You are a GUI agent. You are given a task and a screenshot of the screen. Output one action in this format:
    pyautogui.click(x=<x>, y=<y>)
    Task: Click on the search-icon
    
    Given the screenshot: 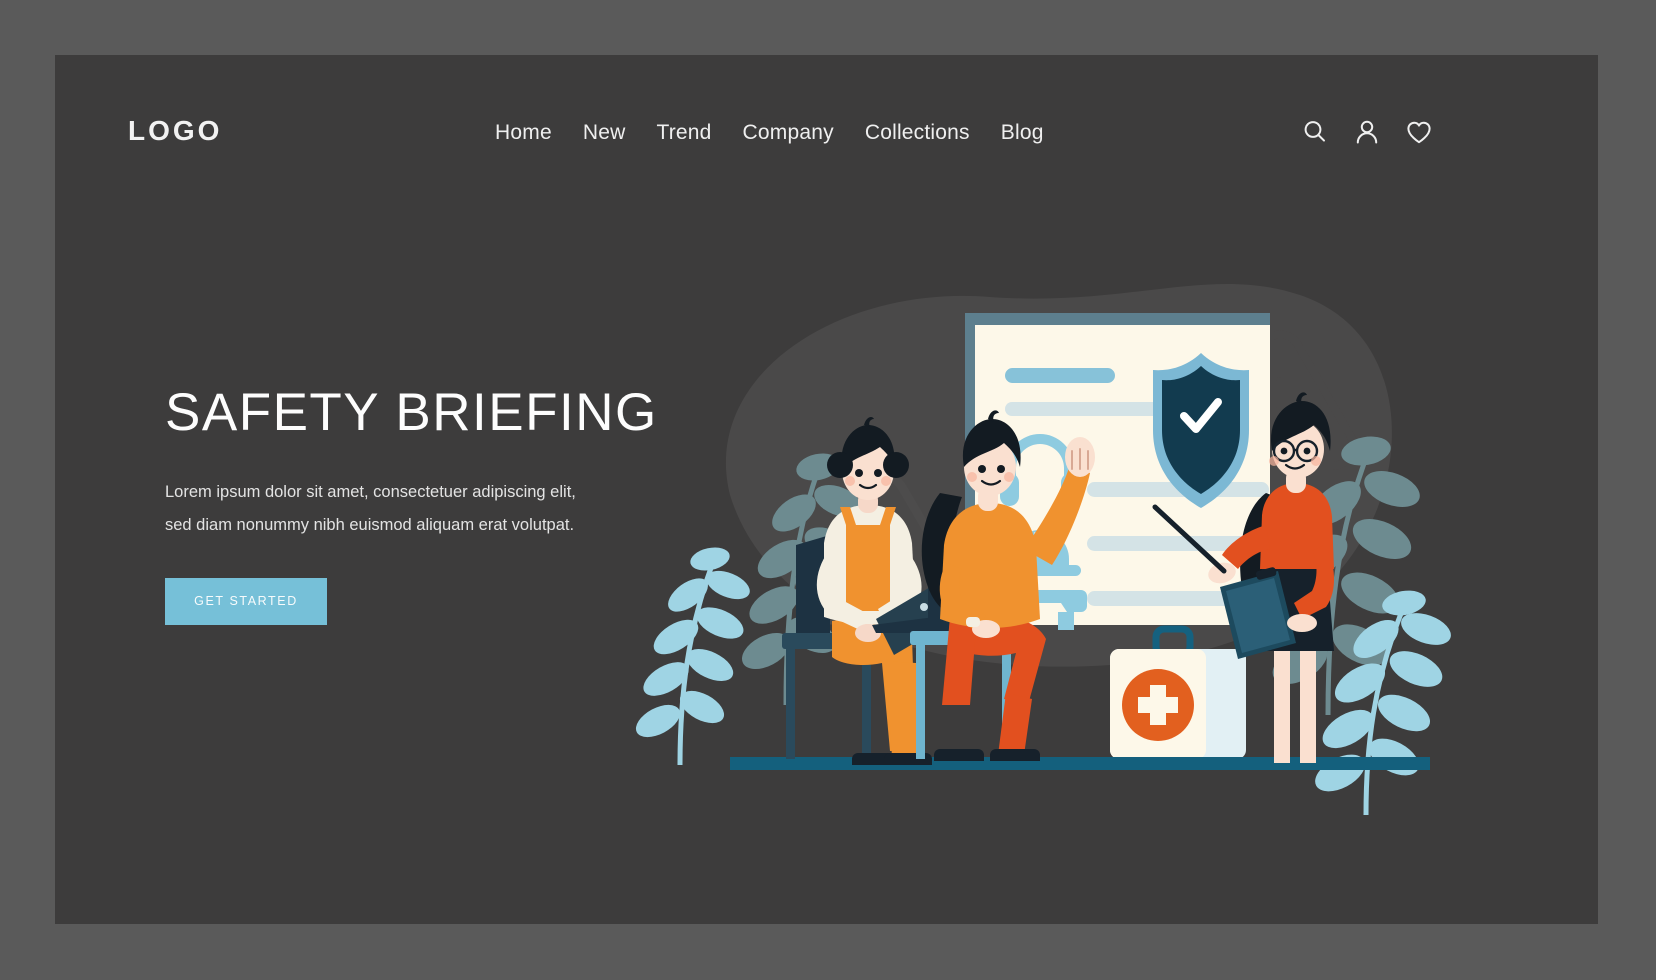 What is the action you would take?
    pyautogui.click(x=1315, y=132)
    